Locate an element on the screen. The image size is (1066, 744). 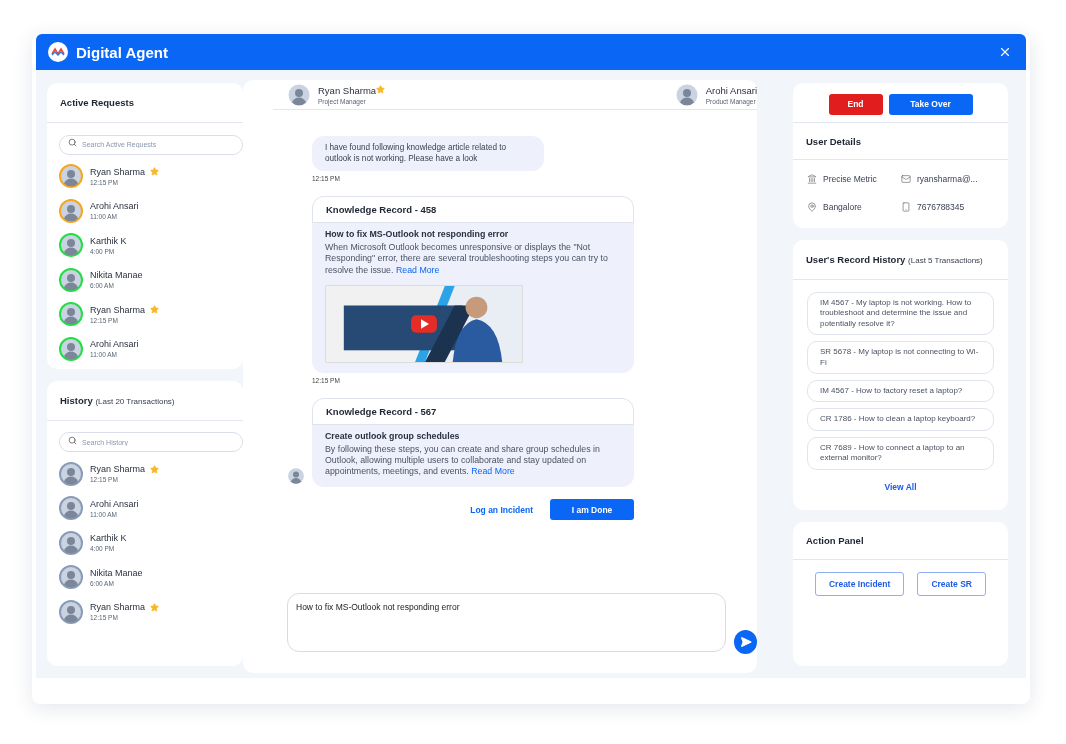
email-icon is located at coordinates (906, 179).